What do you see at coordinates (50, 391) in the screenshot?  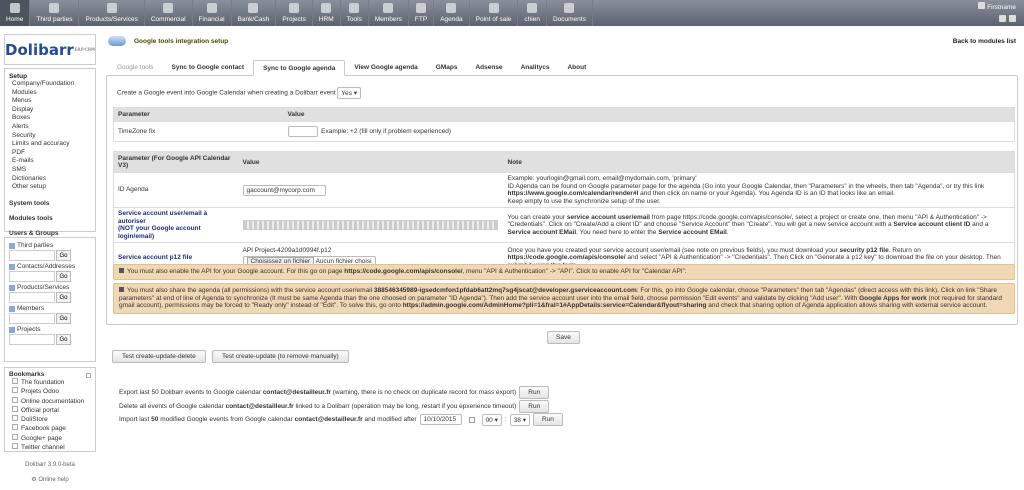 I see `bookmark-item: Projets Odoo` at bounding box center [50, 391].